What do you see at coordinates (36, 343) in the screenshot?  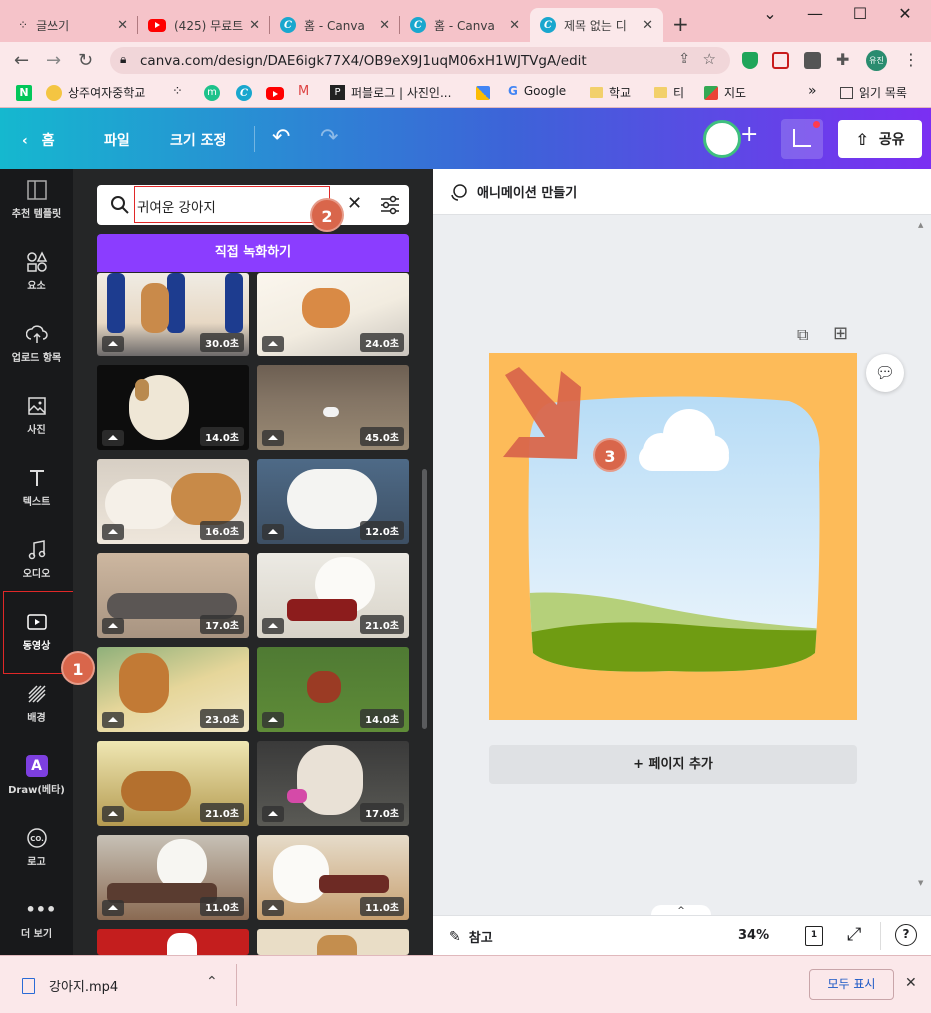 I see `sidebar-item-uploads: 업로드 항목` at bounding box center [36, 343].